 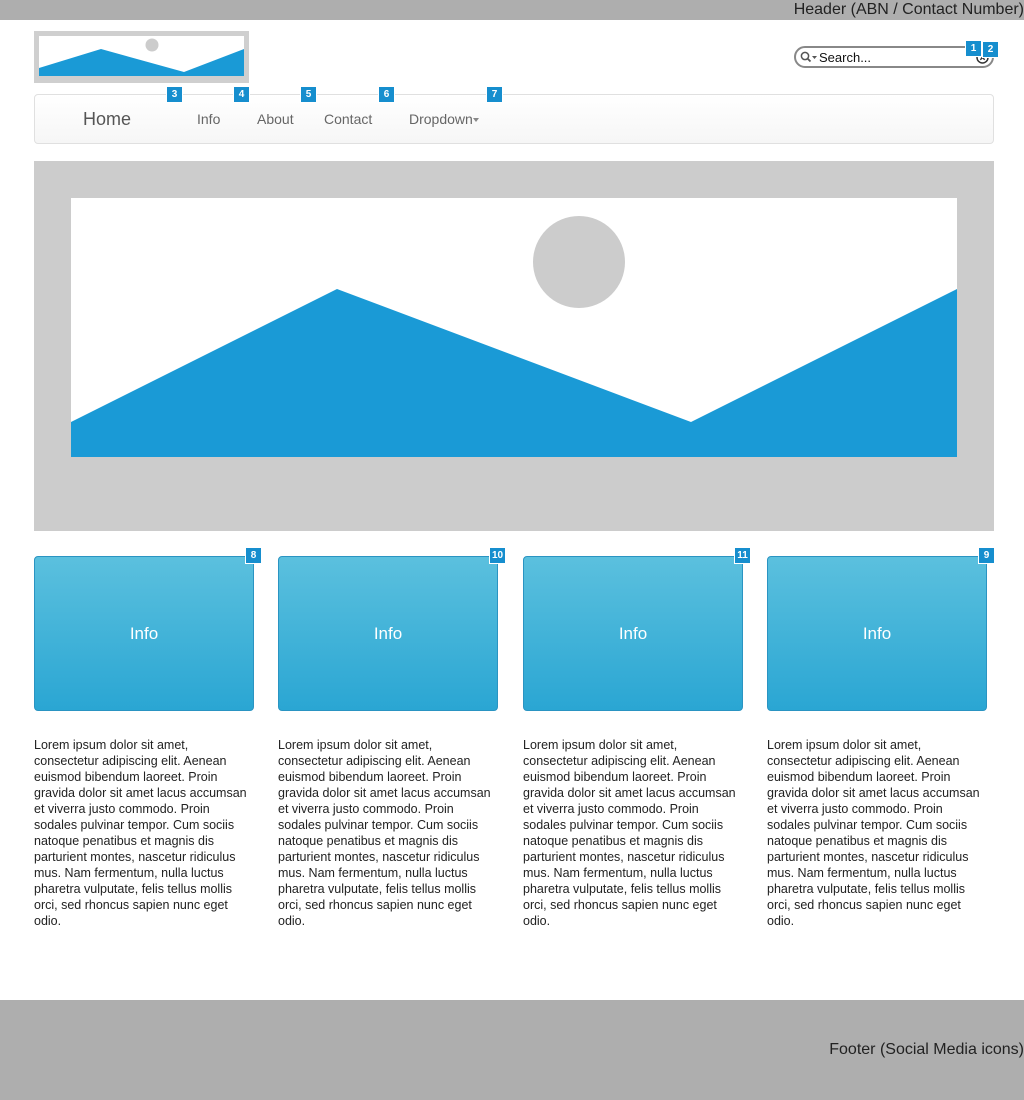 I want to click on search-box, so click(x=894, y=57).